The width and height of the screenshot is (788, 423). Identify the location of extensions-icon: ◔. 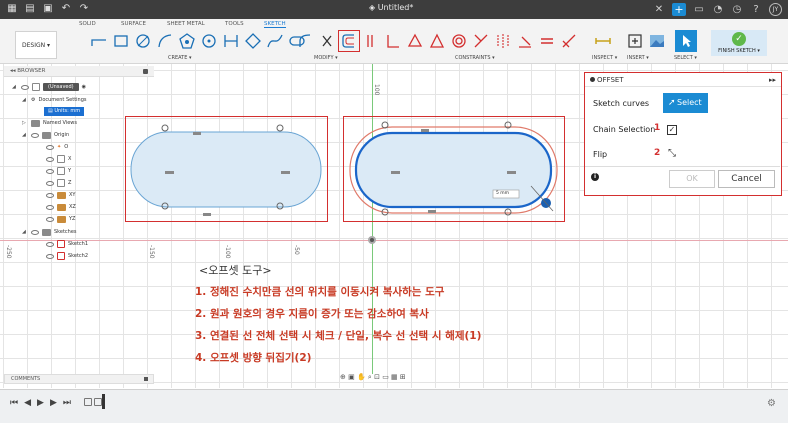
(718, 10).